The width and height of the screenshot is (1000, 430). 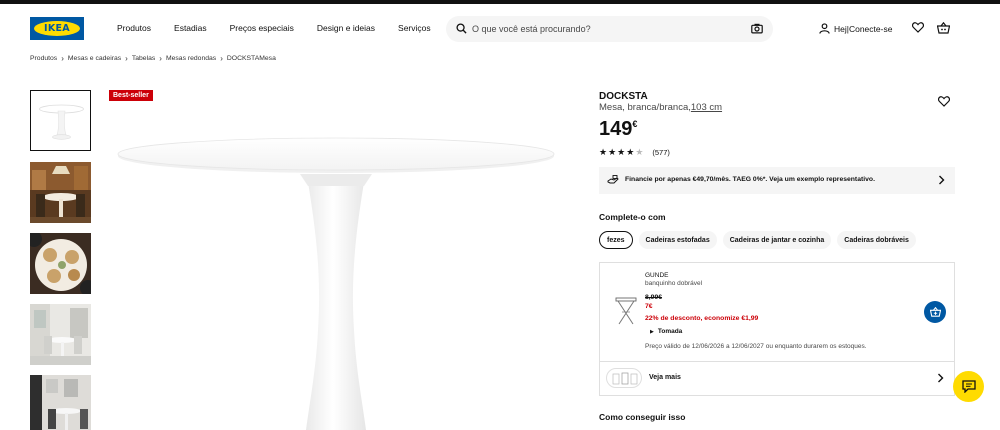 I want to click on star-empty-icon: ★, so click(x=639, y=152).